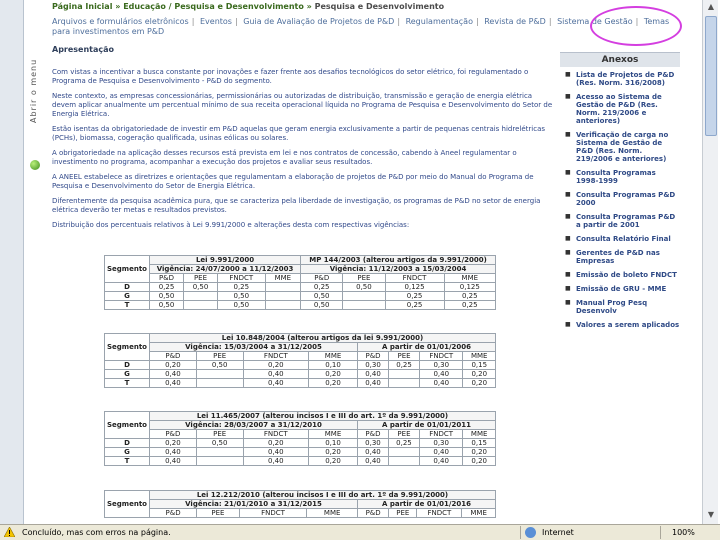 Image resolution: width=720 pixels, height=540 pixels. What do you see at coordinates (216, 21) in the screenshot?
I see `nav-link-eventos: Eventos` at bounding box center [216, 21].